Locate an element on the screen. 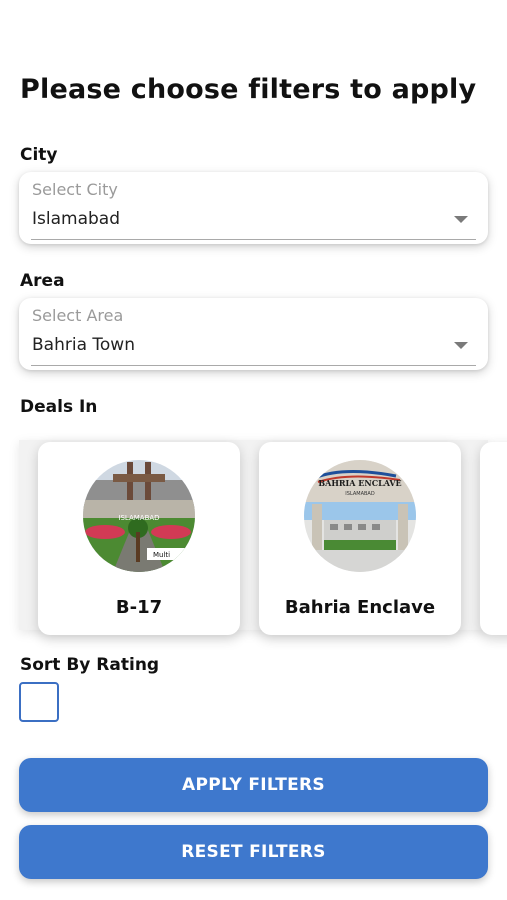  city-select-underline is located at coordinates (253, 239).